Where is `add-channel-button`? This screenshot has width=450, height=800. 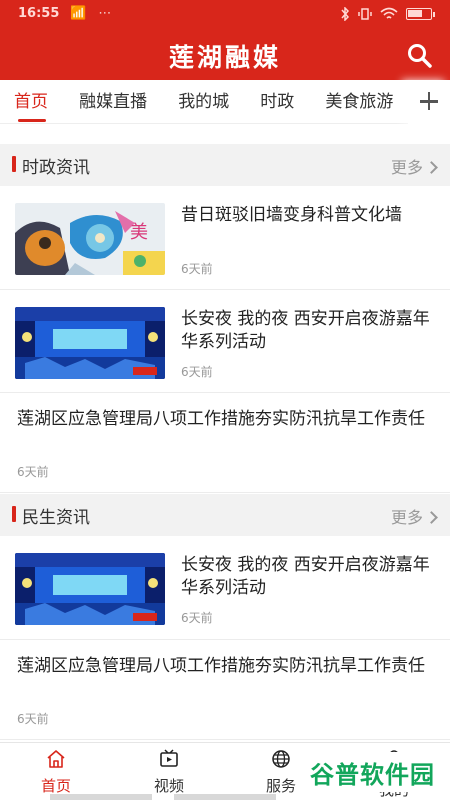
add-channel-button is located at coordinates (429, 102).